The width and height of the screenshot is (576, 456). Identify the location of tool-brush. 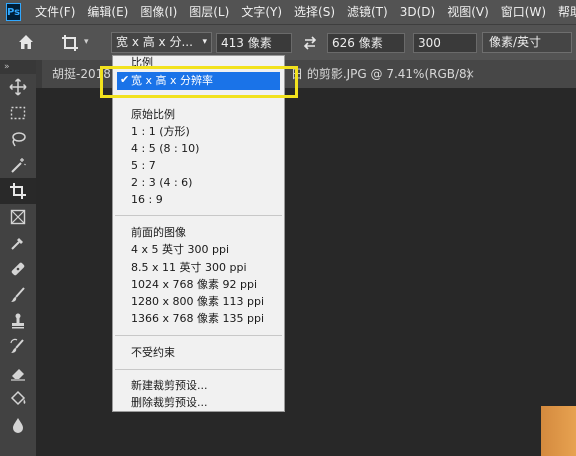
(18, 295).